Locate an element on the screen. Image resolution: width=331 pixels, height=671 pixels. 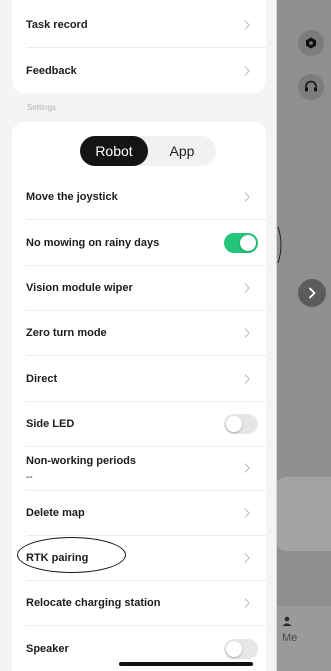
map-edge-arc is located at coordinates (279, 245).